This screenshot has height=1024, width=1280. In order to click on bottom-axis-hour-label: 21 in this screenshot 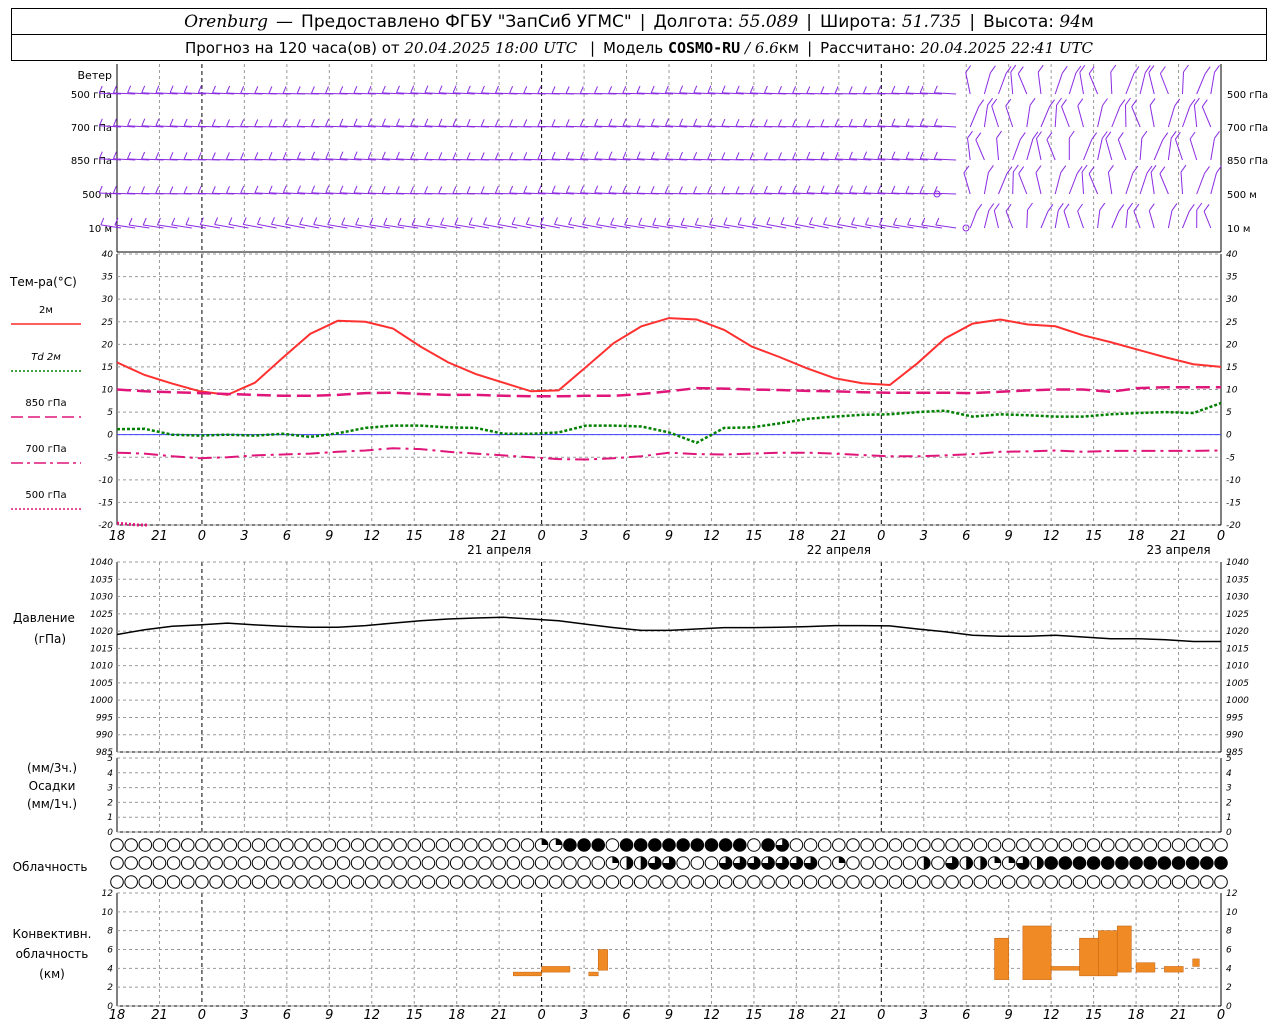, I will do `click(159, 1015)`.